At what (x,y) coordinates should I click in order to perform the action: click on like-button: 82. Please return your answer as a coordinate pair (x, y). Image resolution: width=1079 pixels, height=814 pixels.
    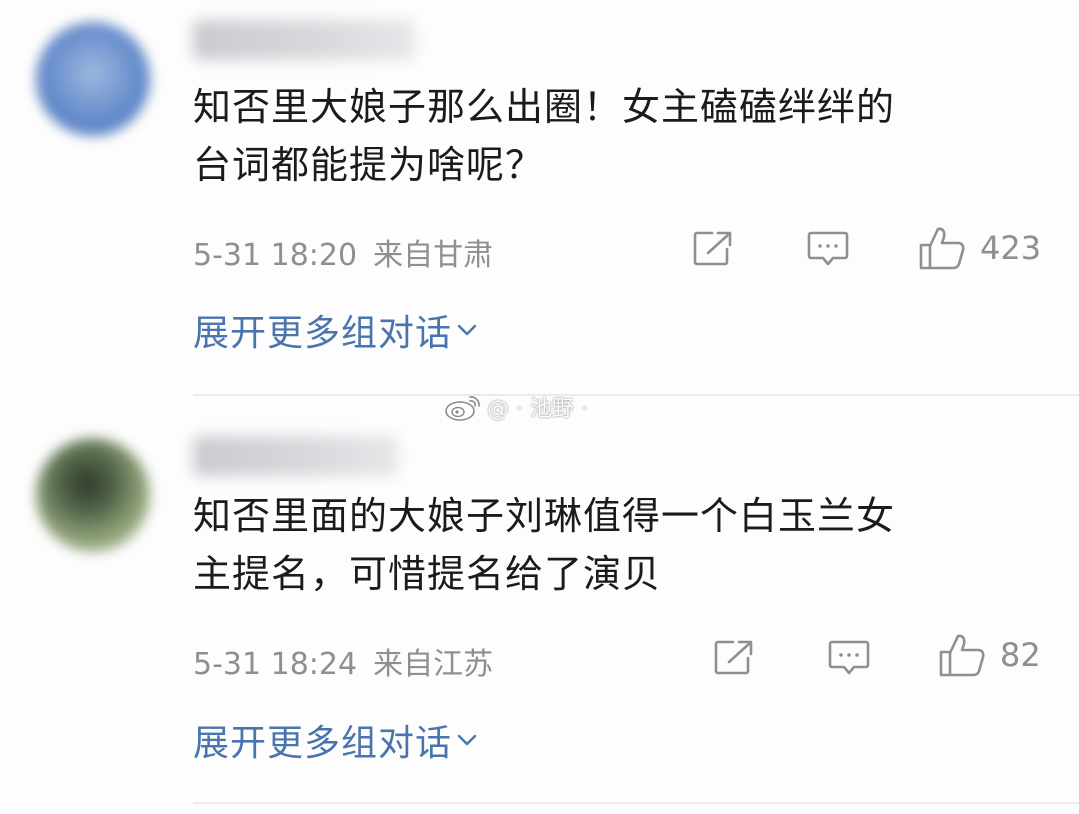
    Looking at the image, I should click on (989, 655).